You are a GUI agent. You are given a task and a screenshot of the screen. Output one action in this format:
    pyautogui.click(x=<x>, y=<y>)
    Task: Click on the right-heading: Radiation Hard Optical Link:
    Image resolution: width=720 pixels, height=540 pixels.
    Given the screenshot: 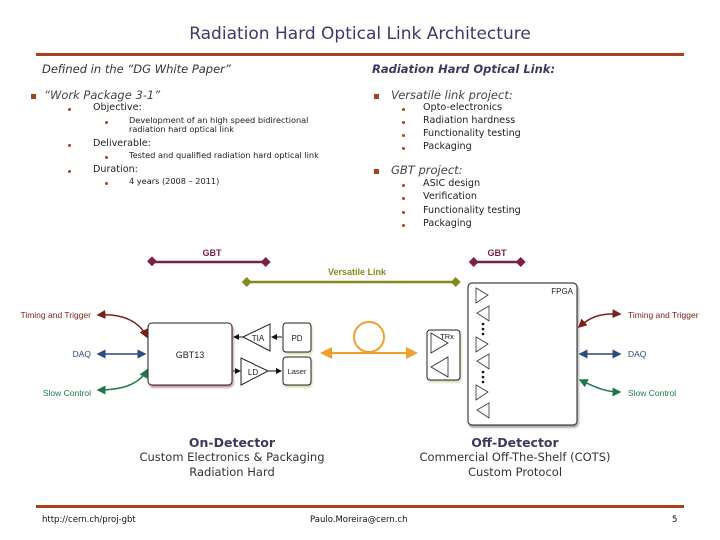 What is the action you would take?
    pyautogui.click(x=464, y=69)
    